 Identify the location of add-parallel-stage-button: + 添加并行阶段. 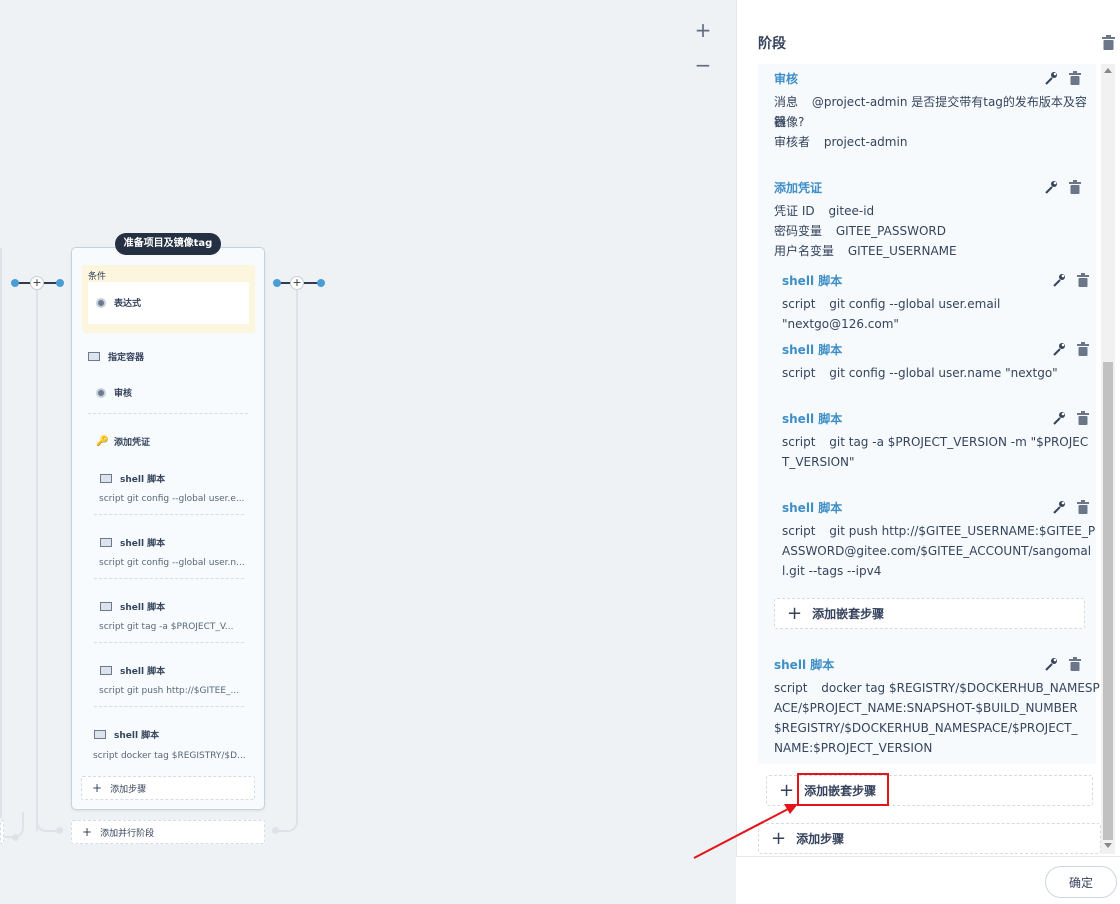
(168, 832).